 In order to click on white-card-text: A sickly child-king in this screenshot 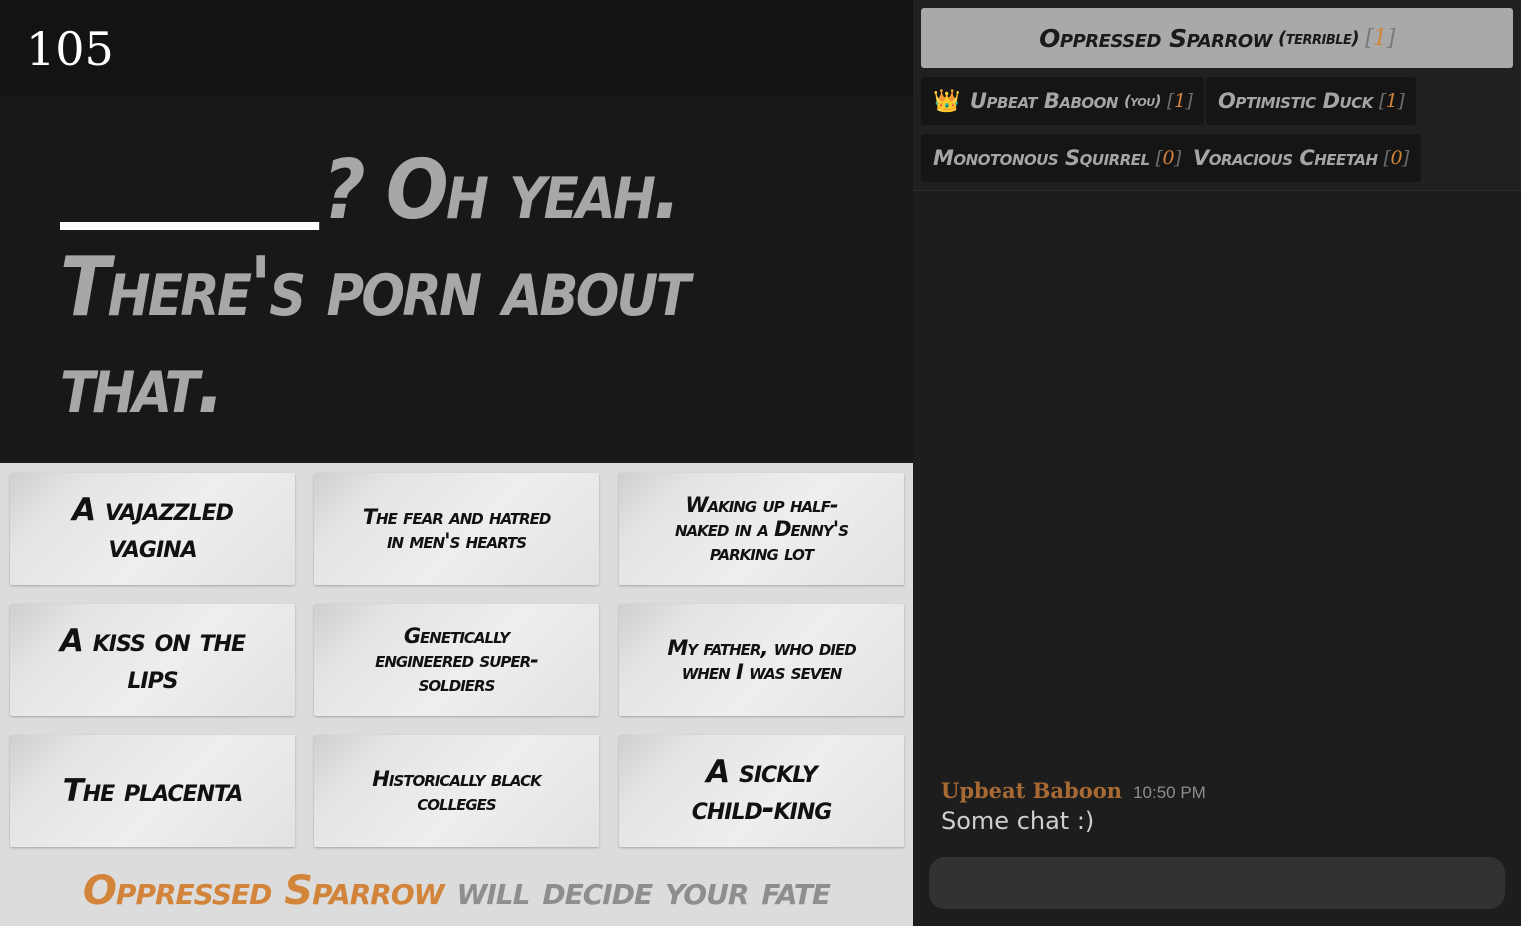, I will do `click(762, 790)`.